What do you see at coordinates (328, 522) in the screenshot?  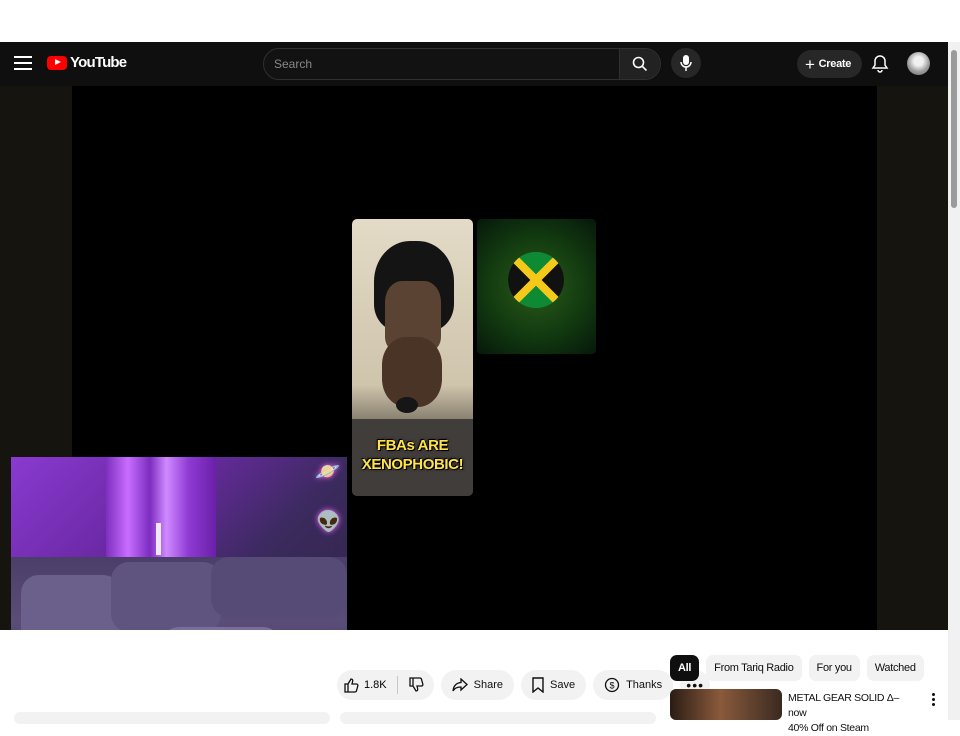 I see `neon-alien-icon: 👽` at bounding box center [328, 522].